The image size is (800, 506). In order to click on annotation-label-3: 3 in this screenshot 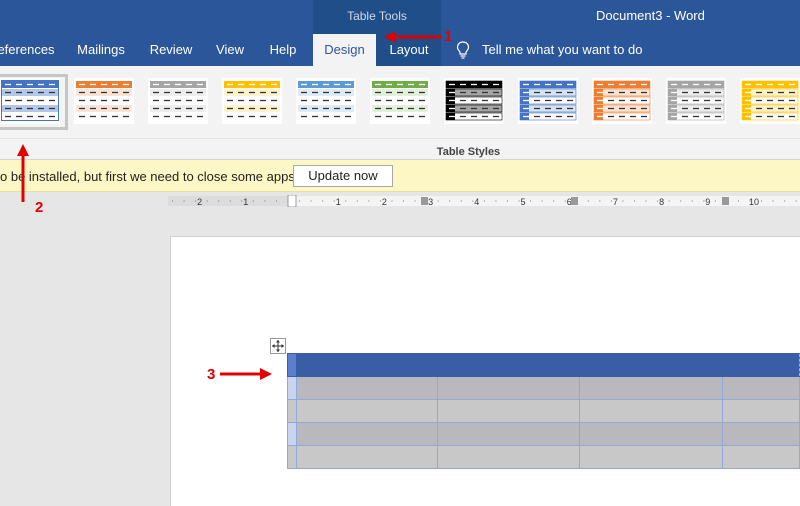, I will do `click(211, 374)`.